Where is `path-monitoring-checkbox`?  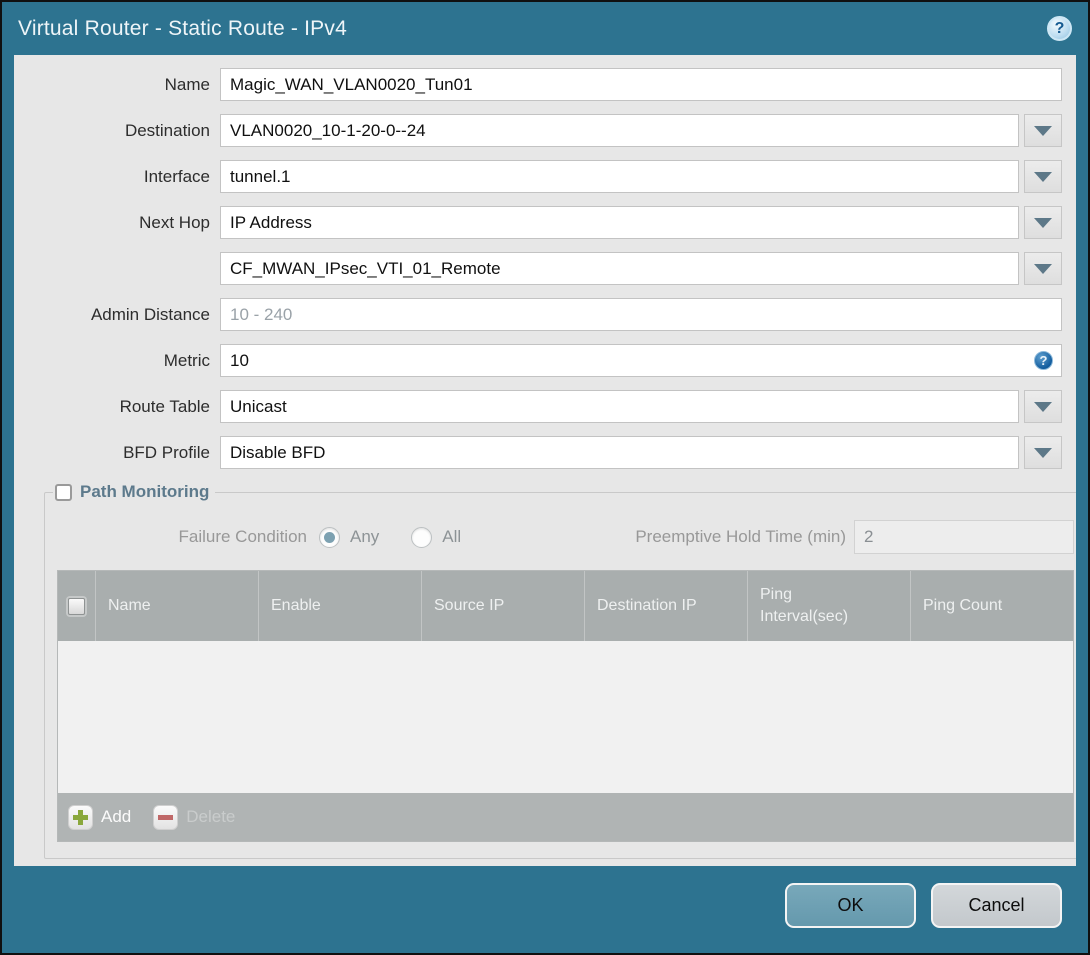
path-monitoring-checkbox is located at coordinates (63, 492).